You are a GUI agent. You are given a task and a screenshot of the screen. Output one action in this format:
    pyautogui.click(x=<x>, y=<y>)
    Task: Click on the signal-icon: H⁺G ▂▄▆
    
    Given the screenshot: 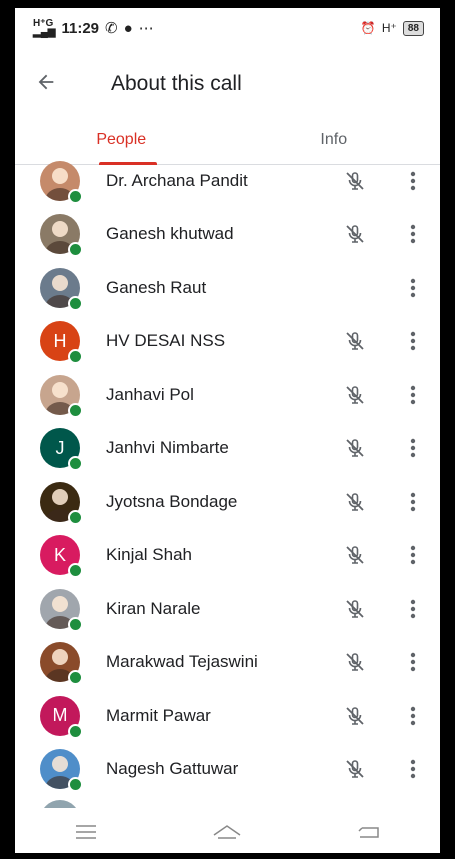 What is the action you would take?
    pyautogui.click(x=44, y=28)
    